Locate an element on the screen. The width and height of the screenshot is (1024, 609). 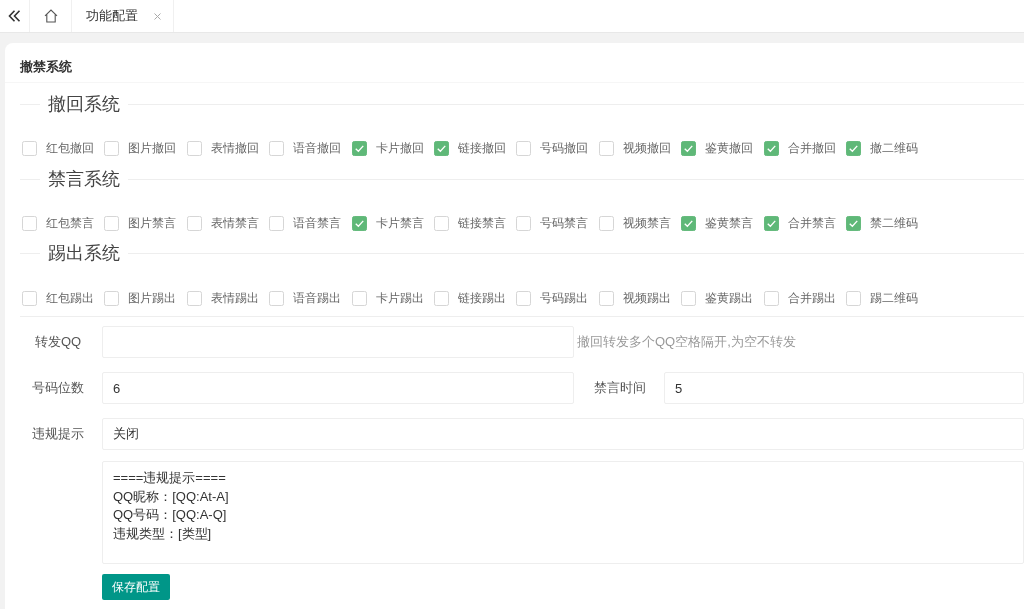
checkbox-label: 卡片撤回 is located at coordinates (399, 148).